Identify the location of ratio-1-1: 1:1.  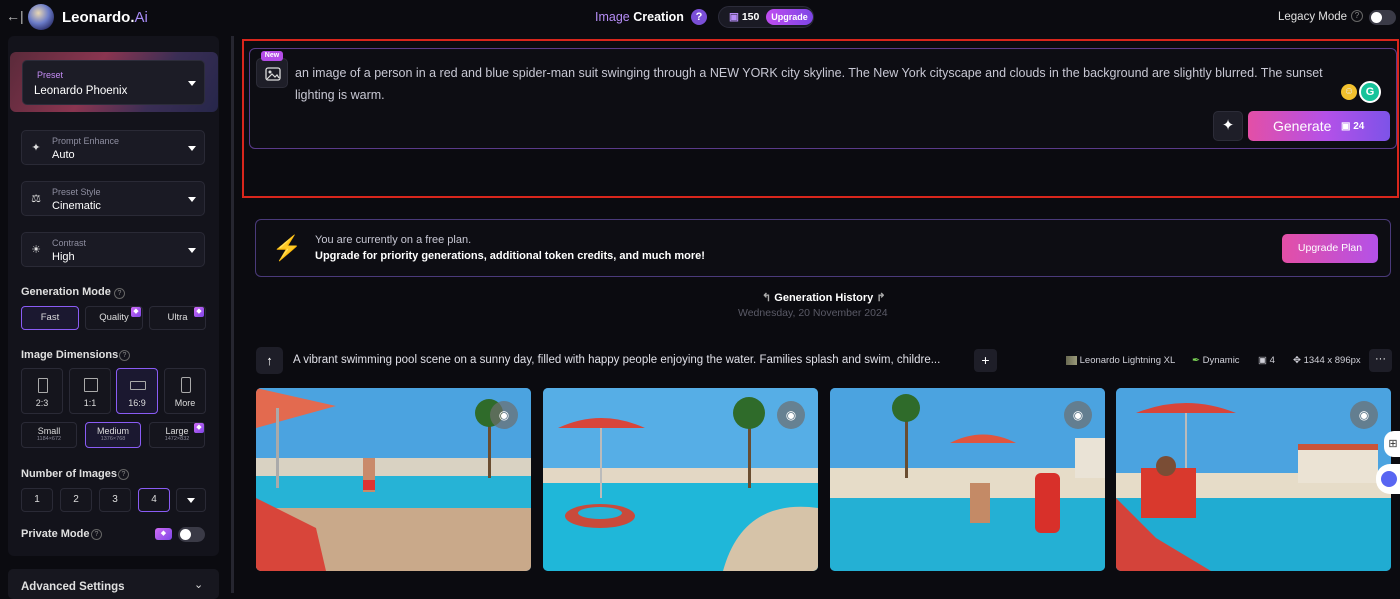
(90, 391).